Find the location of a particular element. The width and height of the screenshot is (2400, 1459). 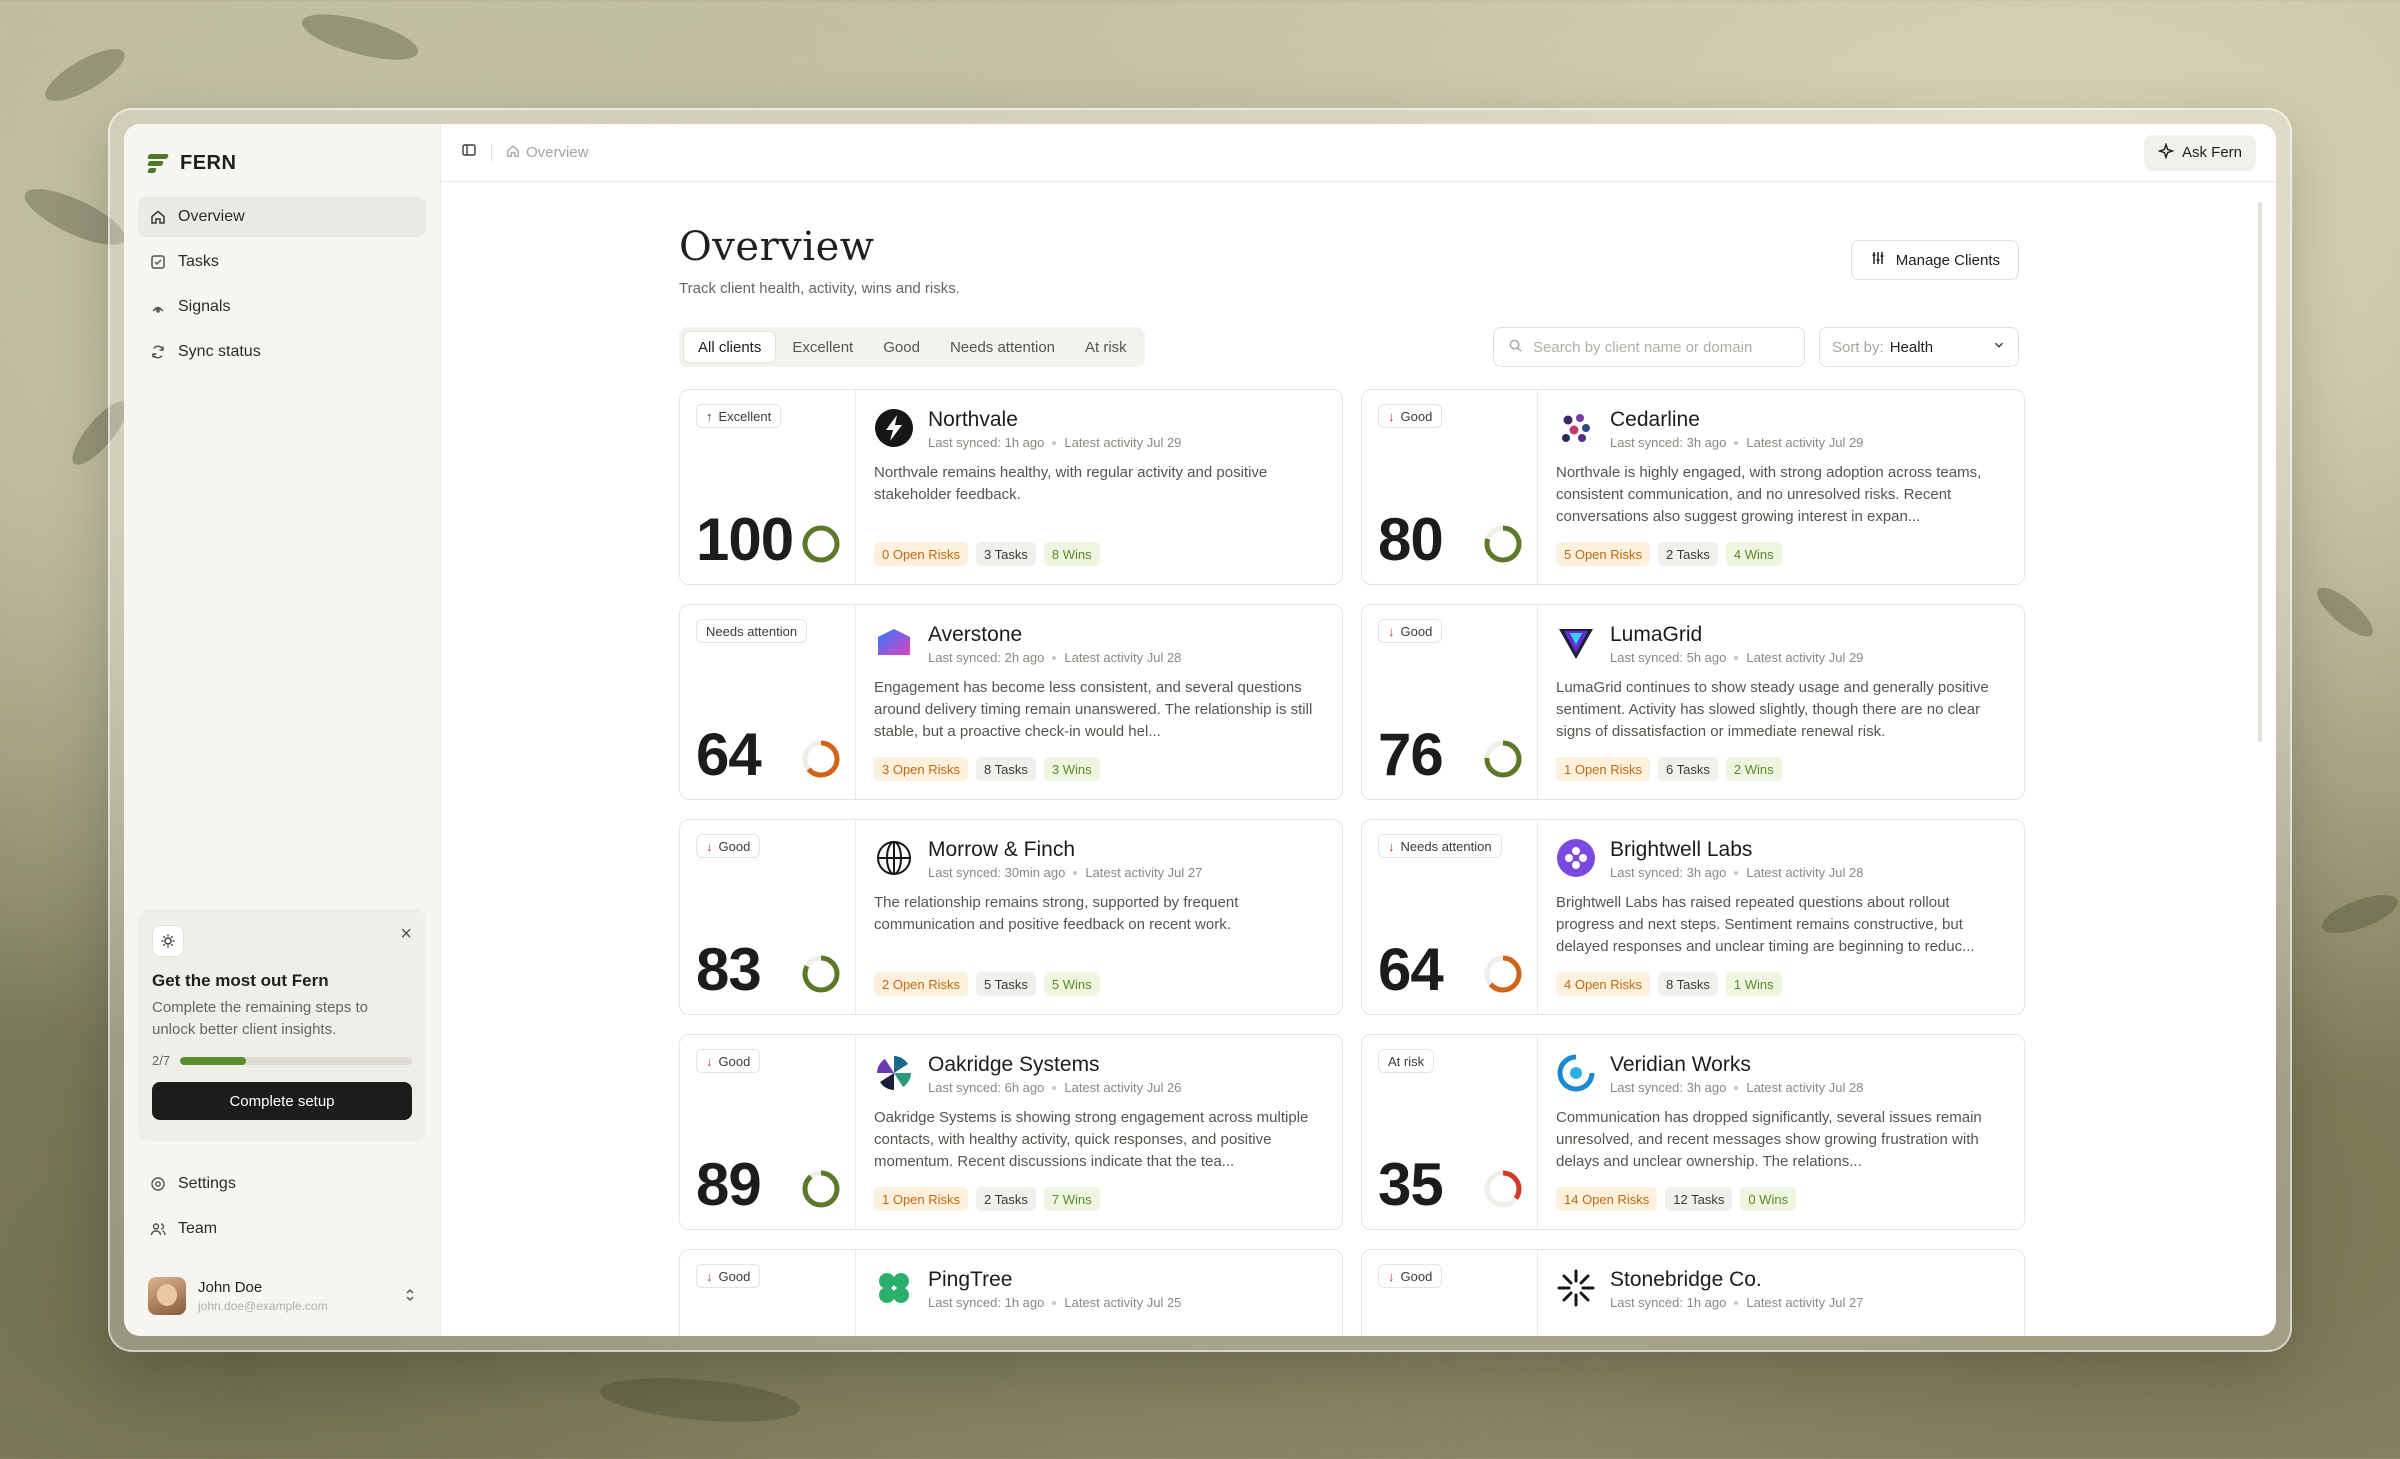

sliders-icon is located at coordinates (1878, 260).